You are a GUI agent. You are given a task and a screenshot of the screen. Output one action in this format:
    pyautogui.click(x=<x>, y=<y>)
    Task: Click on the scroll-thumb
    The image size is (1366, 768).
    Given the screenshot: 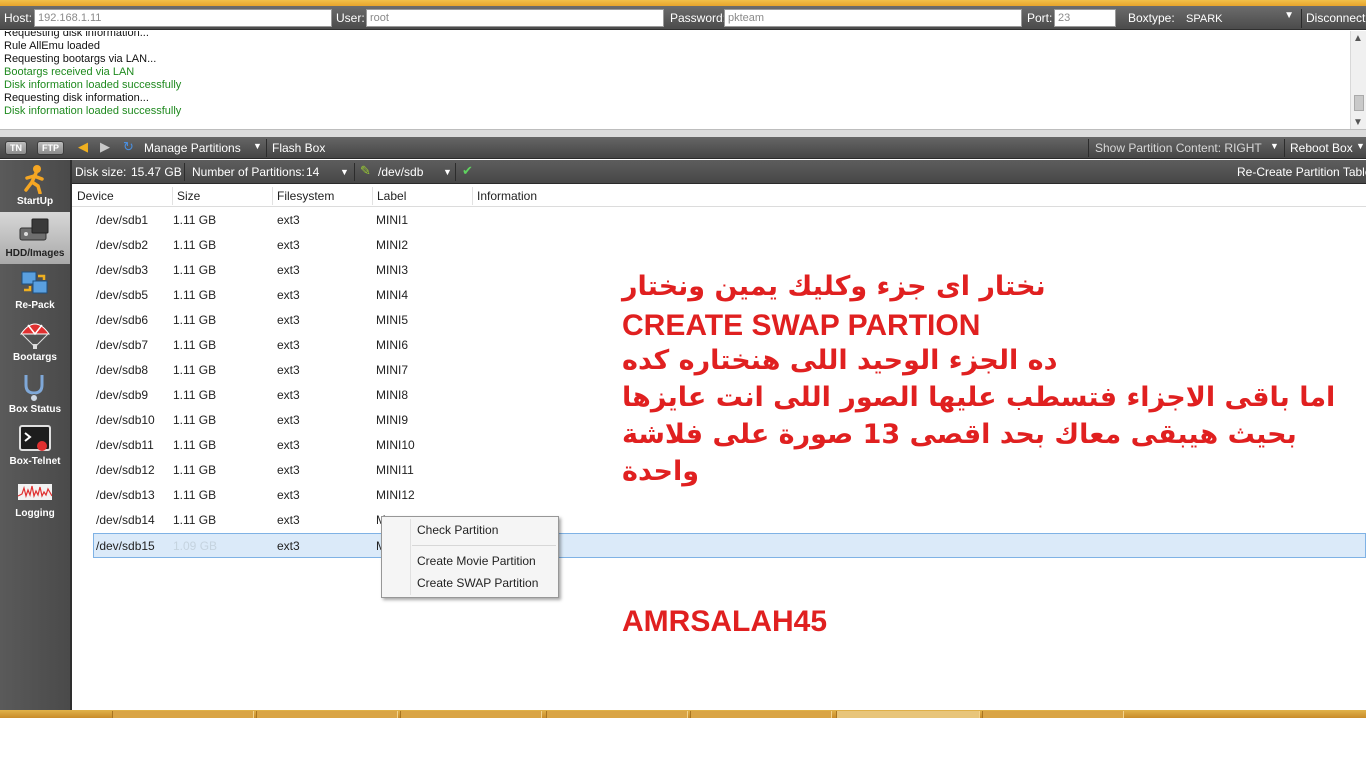 What is the action you would take?
    pyautogui.click(x=1359, y=103)
    